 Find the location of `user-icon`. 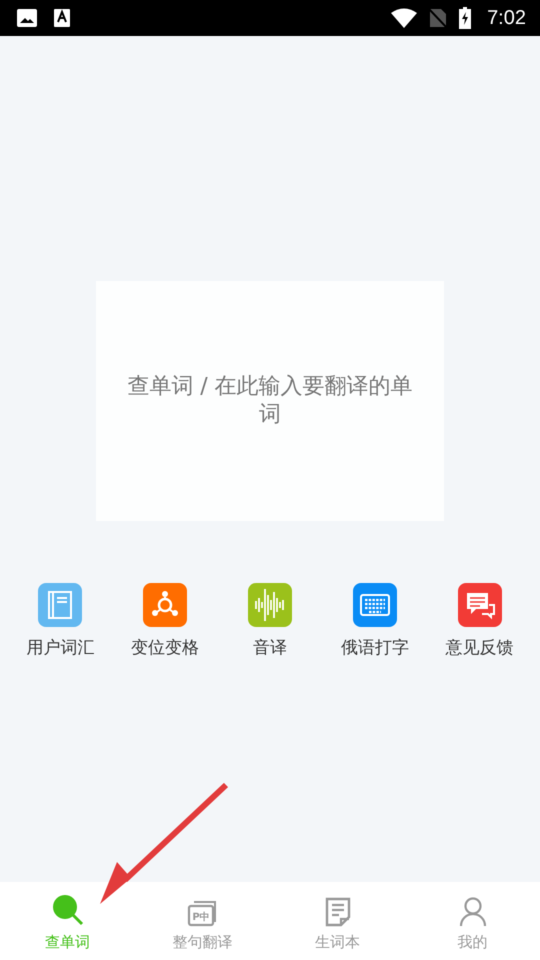

user-icon is located at coordinates (472, 912).